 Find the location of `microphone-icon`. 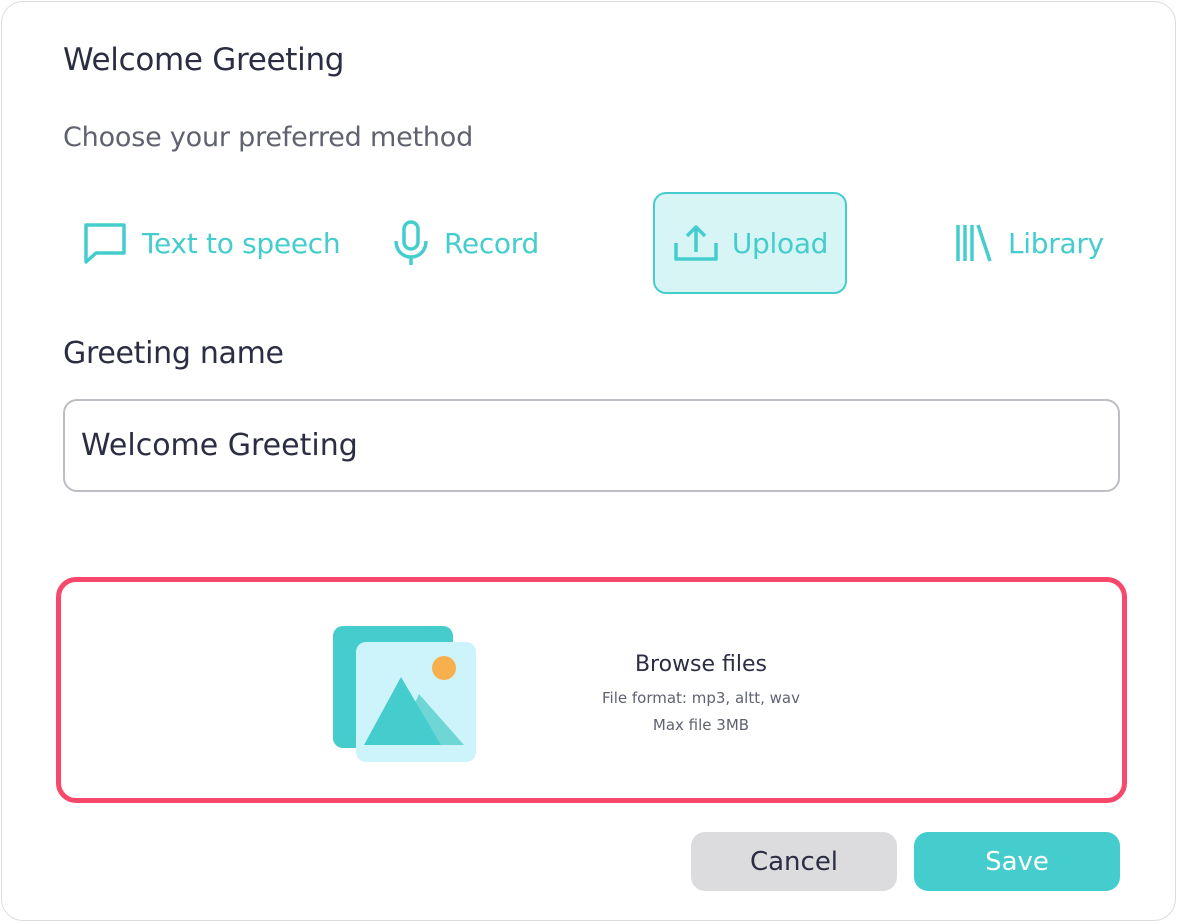

microphone-icon is located at coordinates (411, 242).